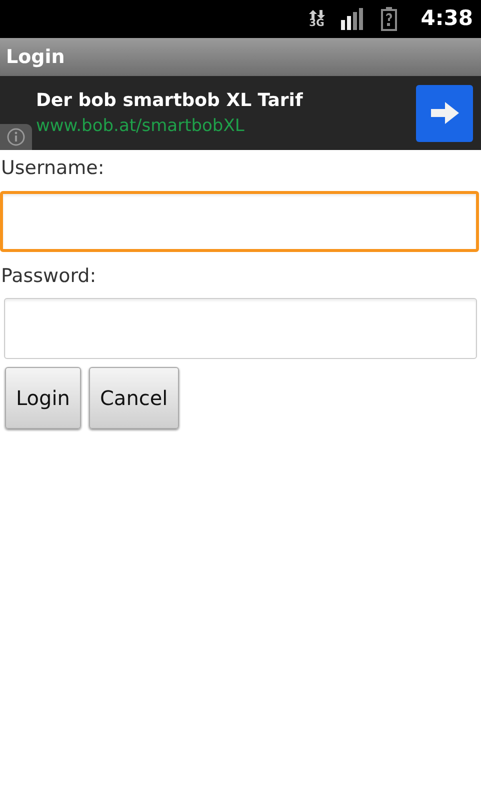 The width and height of the screenshot is (481, 801). I want to click on signal-icon, so click(352, 19).